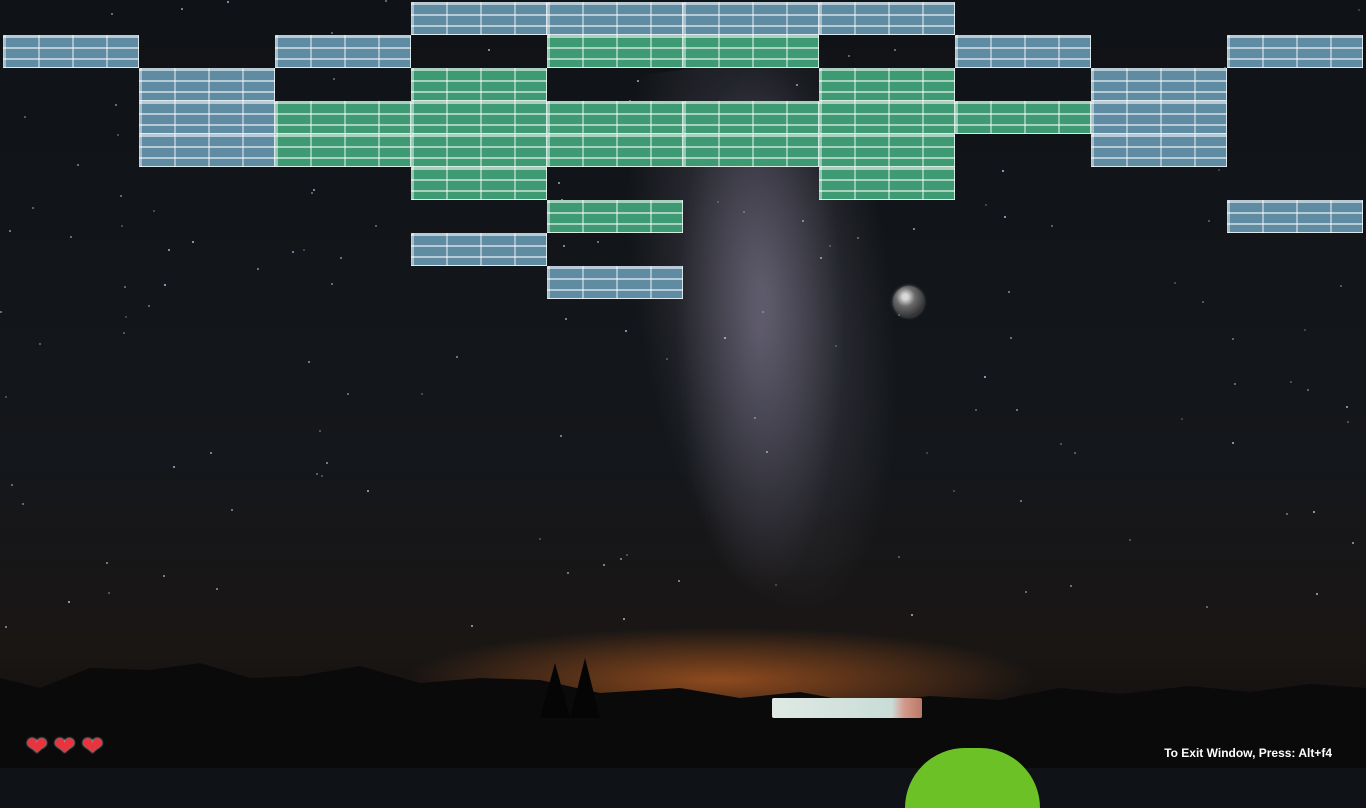  What do you see at coordinates (683, 713) in the screenshot?
I see `mountain-silhouette` at bounding box center [683, 713].